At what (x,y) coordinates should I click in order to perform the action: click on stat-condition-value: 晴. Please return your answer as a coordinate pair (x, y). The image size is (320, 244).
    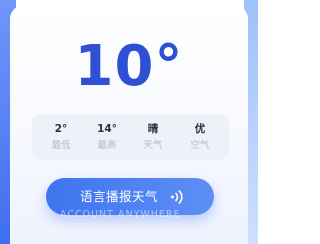
    Looking at the image, I should click on (153, 129).